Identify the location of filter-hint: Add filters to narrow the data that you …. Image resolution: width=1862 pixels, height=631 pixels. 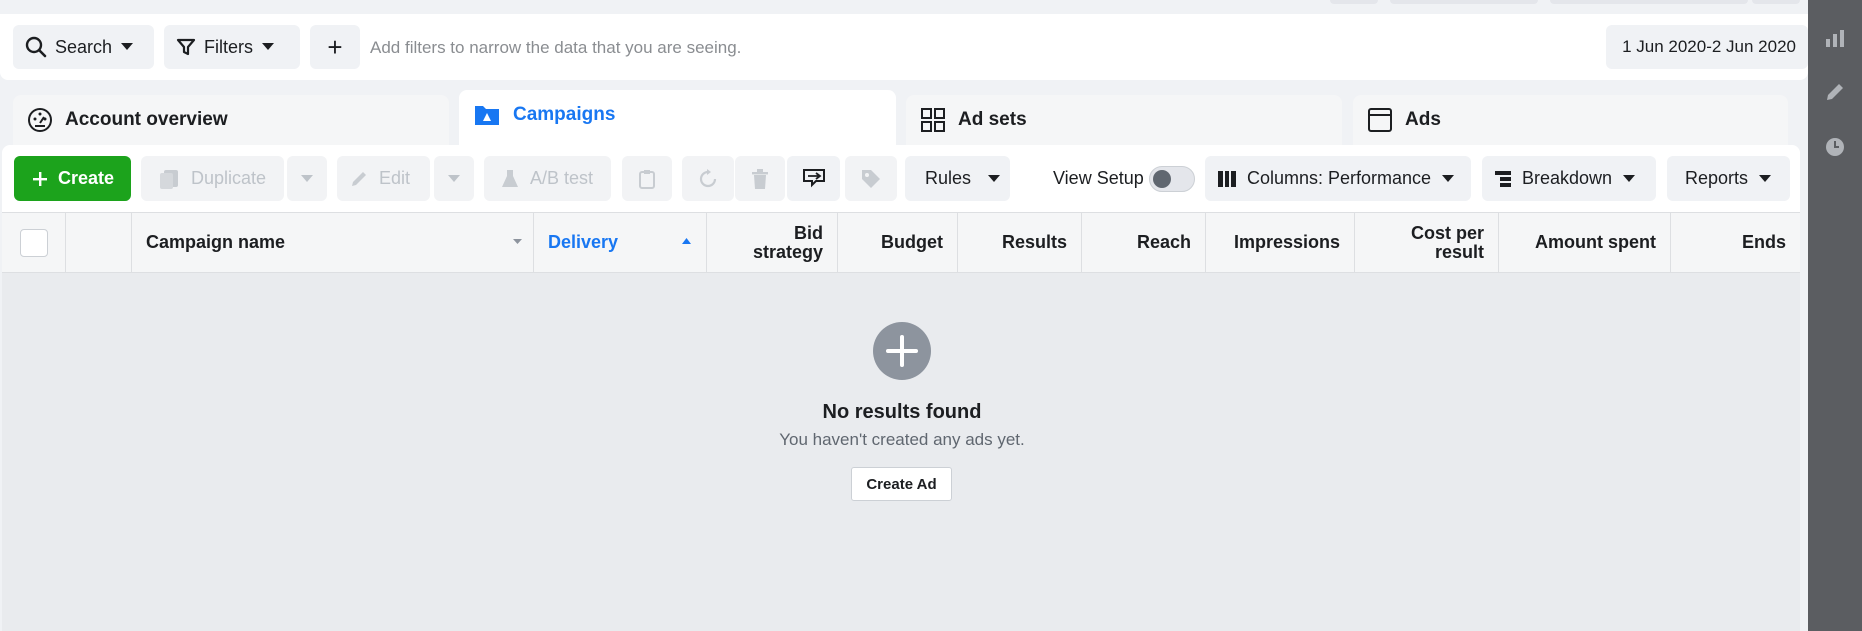
(556, 47).